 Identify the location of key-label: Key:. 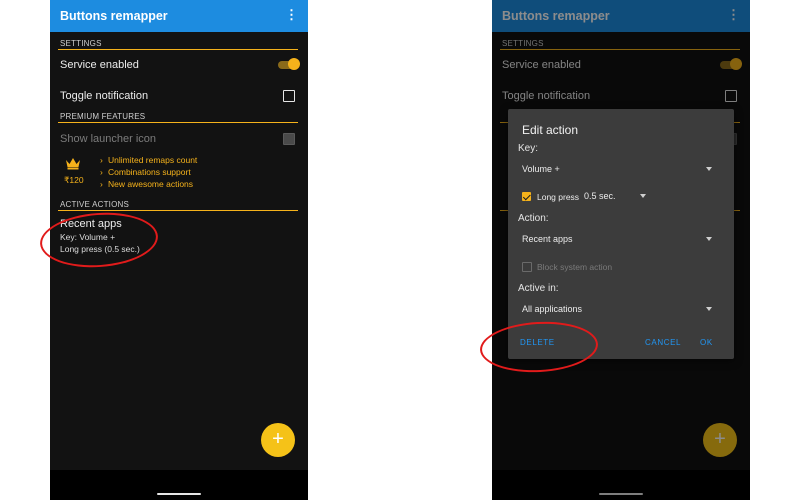
(528, 148).